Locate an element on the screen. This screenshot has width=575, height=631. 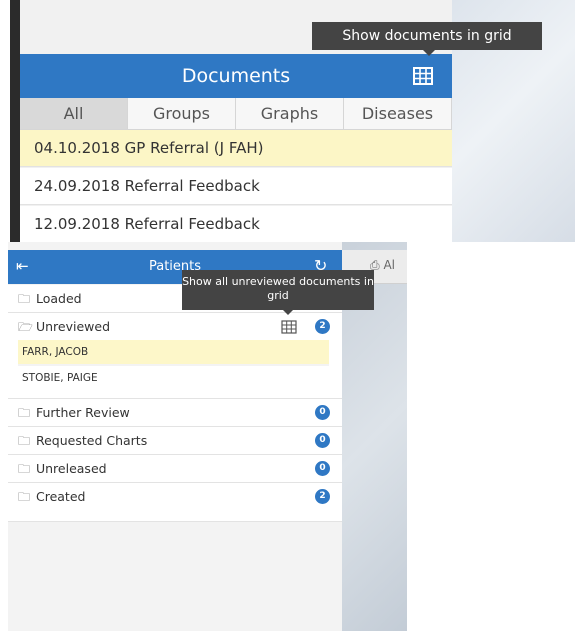
documents-header: Documents is located at coordinates (236, 76).